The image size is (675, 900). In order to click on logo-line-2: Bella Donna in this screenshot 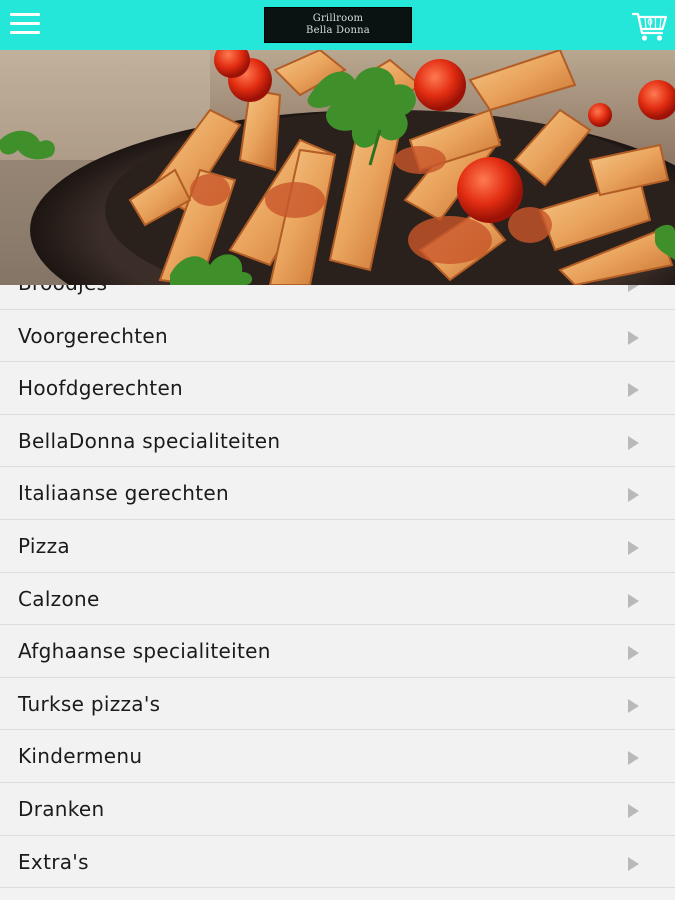, I will do `click(338, 30)`.